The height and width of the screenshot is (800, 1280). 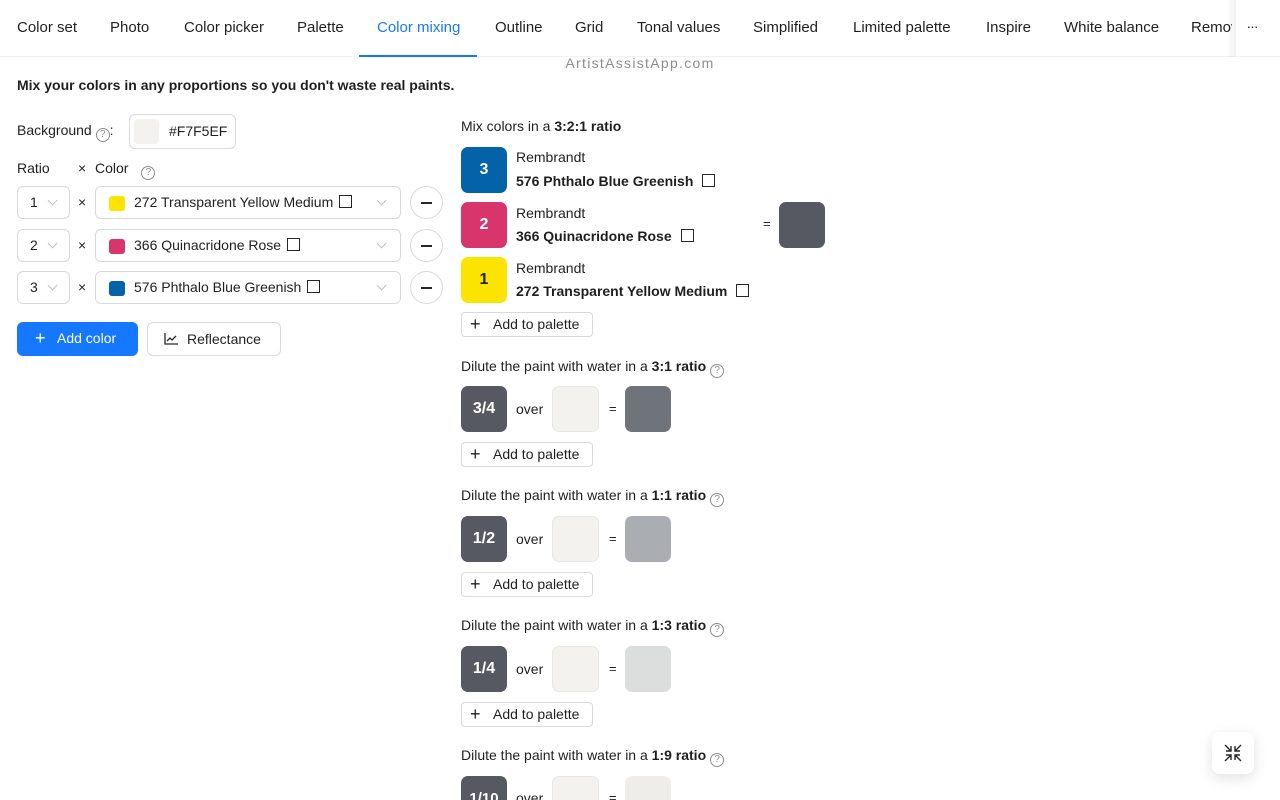 What do you see at coordinates (34, 245) in the screenshot?
I see `ratio-value: 2` at bounding box center [34, 245].